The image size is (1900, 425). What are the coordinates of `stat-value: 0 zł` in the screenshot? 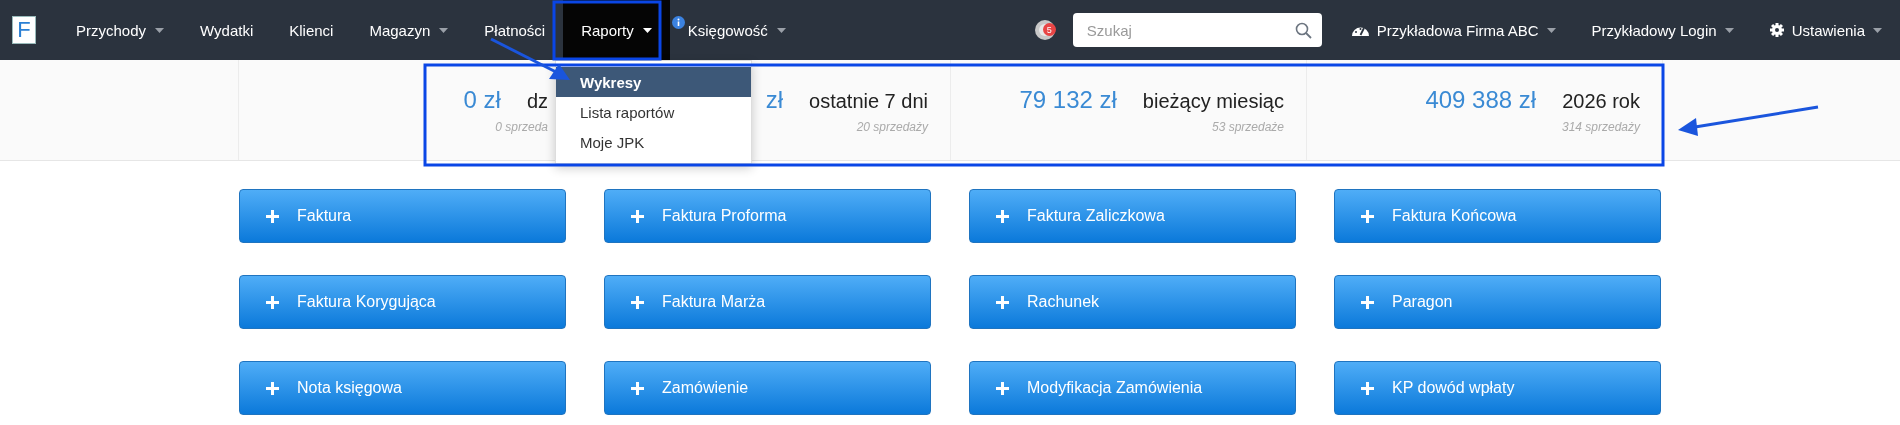 It's located at (482, 100).